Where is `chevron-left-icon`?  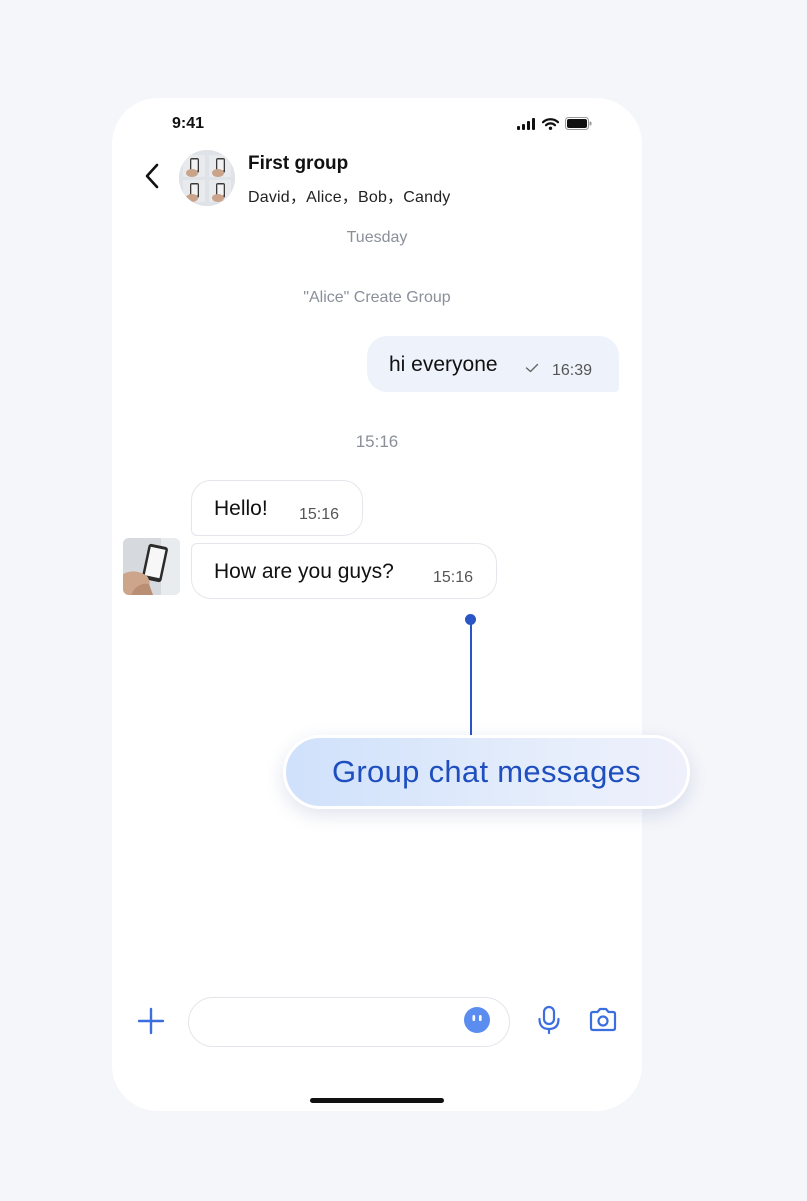 chevron-left-icon is located at coordinates (152, 176).